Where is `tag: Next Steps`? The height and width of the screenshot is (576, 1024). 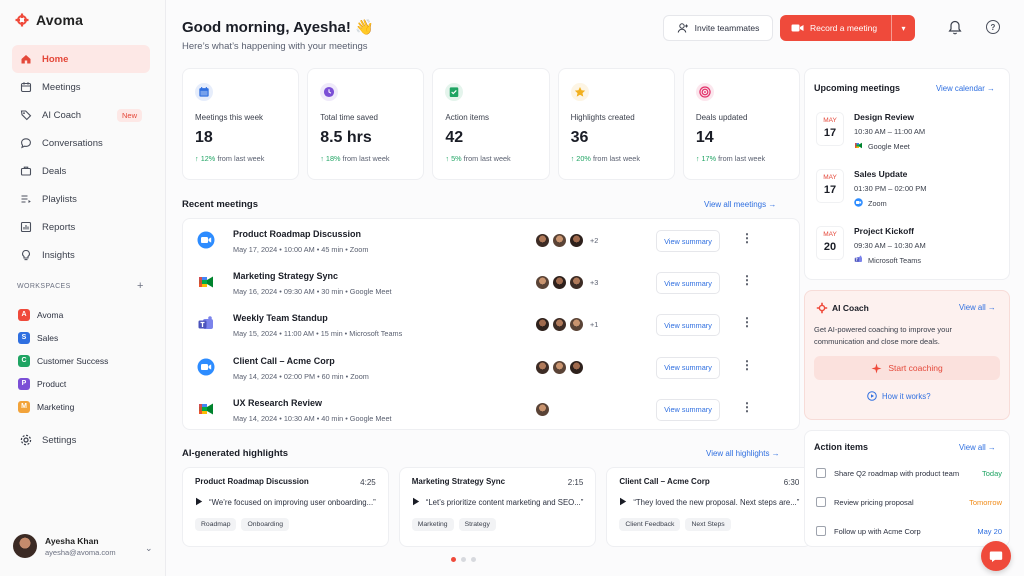
tag: Next Steps is located at coordinates (708, 524).